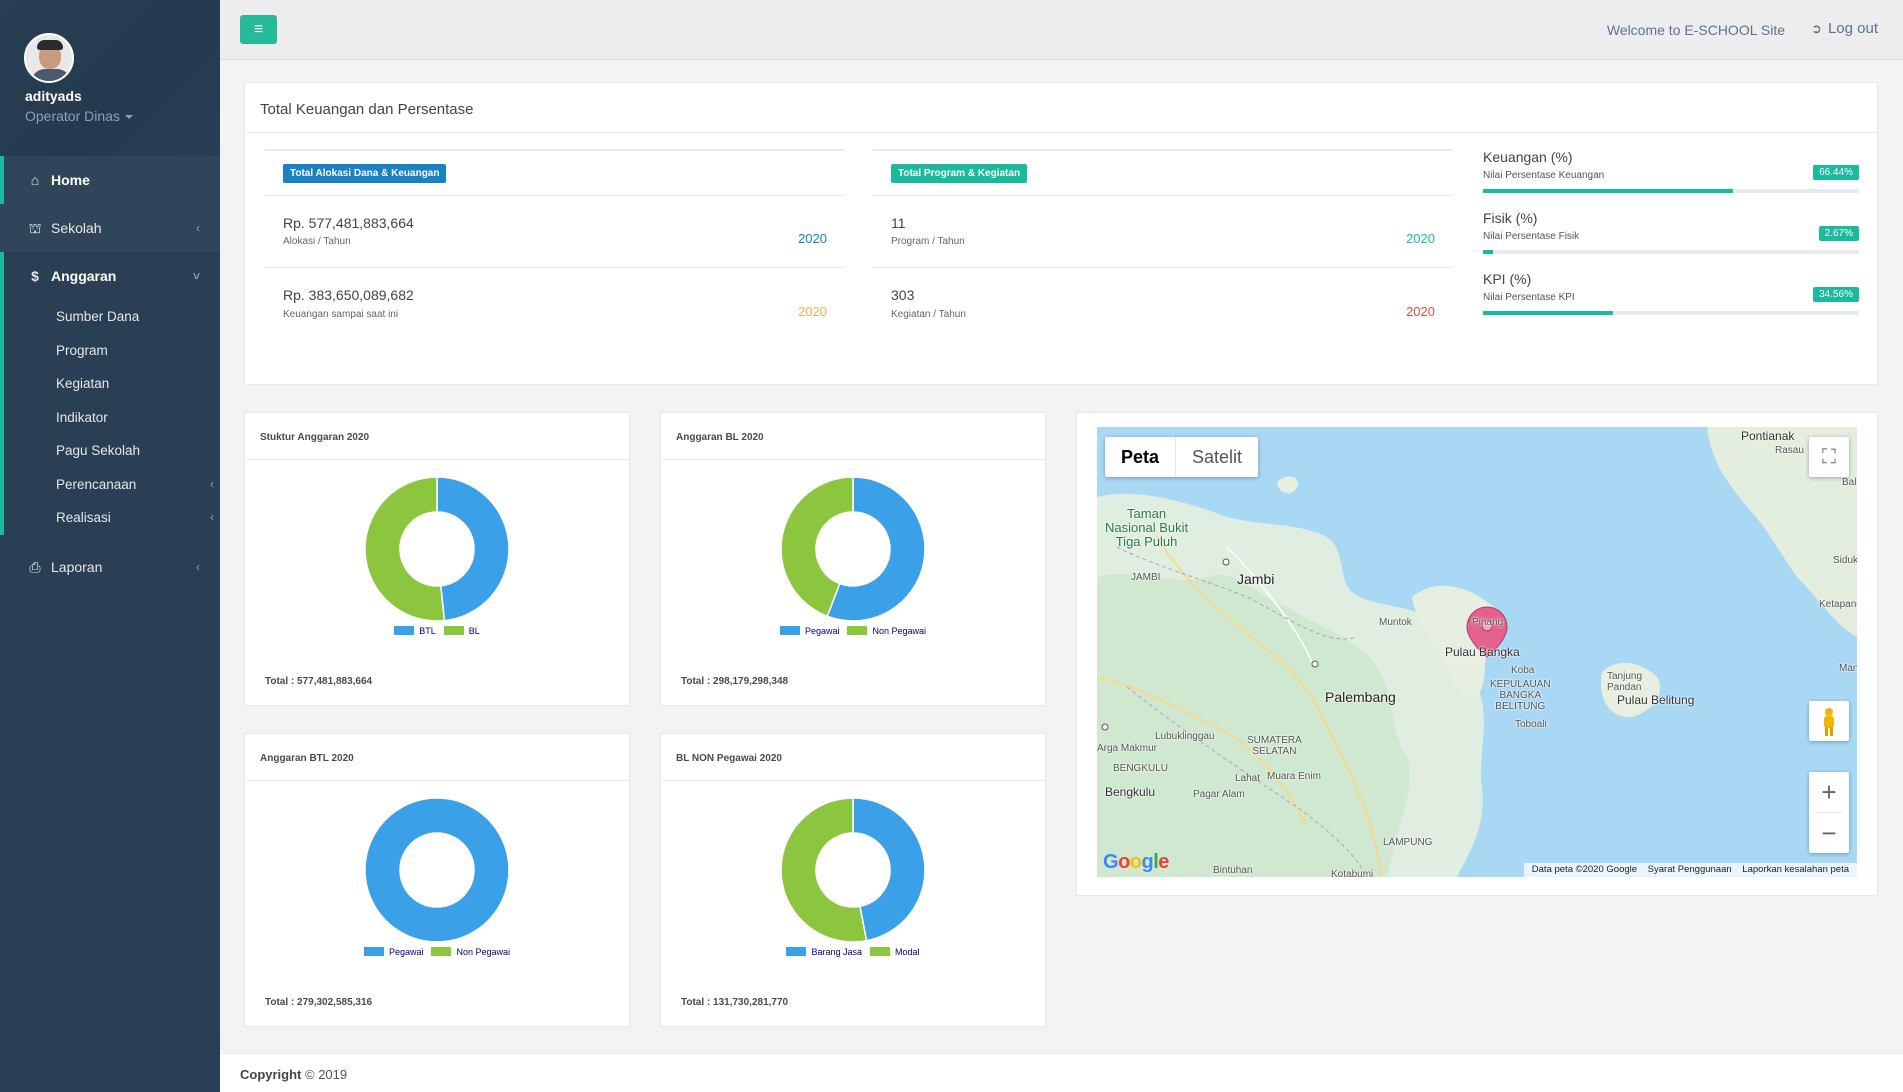 This screenshot has width=1903, height=1092. I want to click on street-view-button, so click(1829, 721).